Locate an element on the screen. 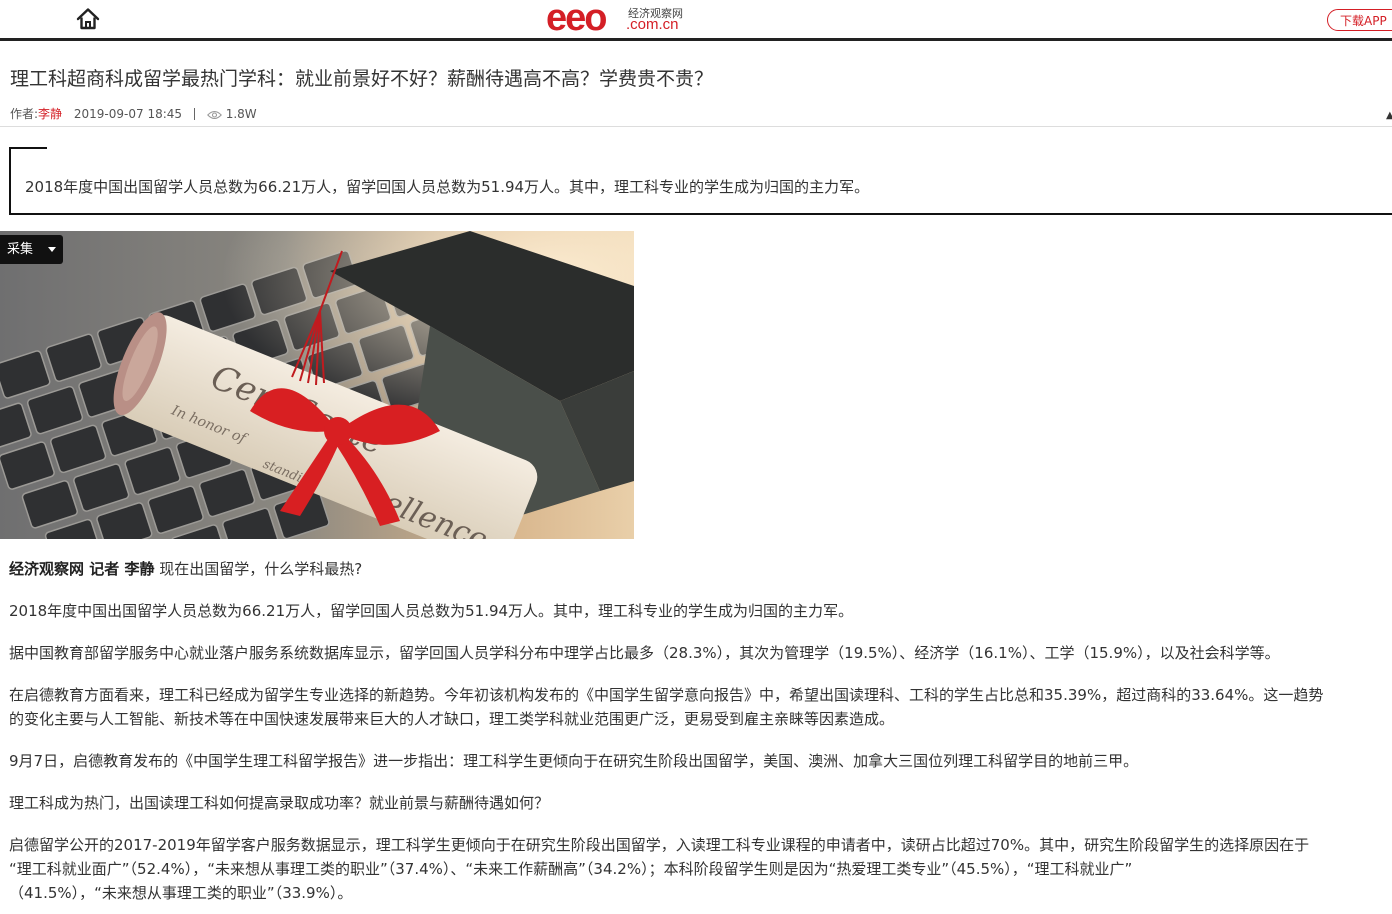 Image resolution: width=1392 pixels, height=914 pixels. lead-text: 现在出国留学，什么学科最热? is located at coordinates (258, 569).